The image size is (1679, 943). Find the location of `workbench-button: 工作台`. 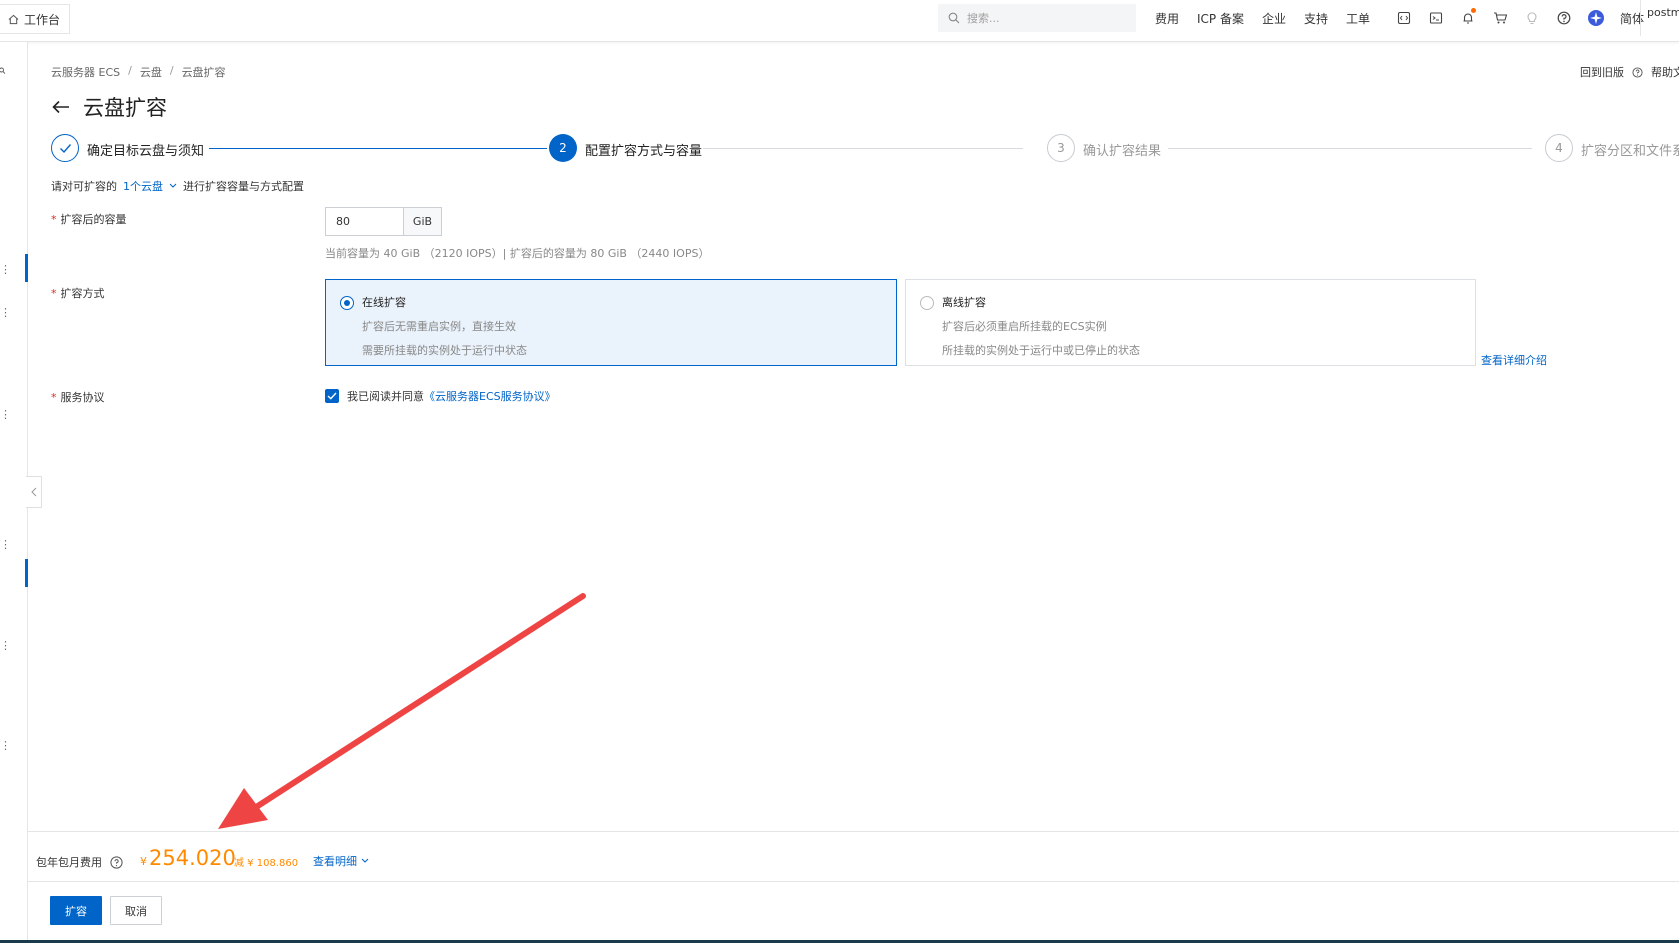

workbench-button: 工作台 is located at coordinates (35, 19).